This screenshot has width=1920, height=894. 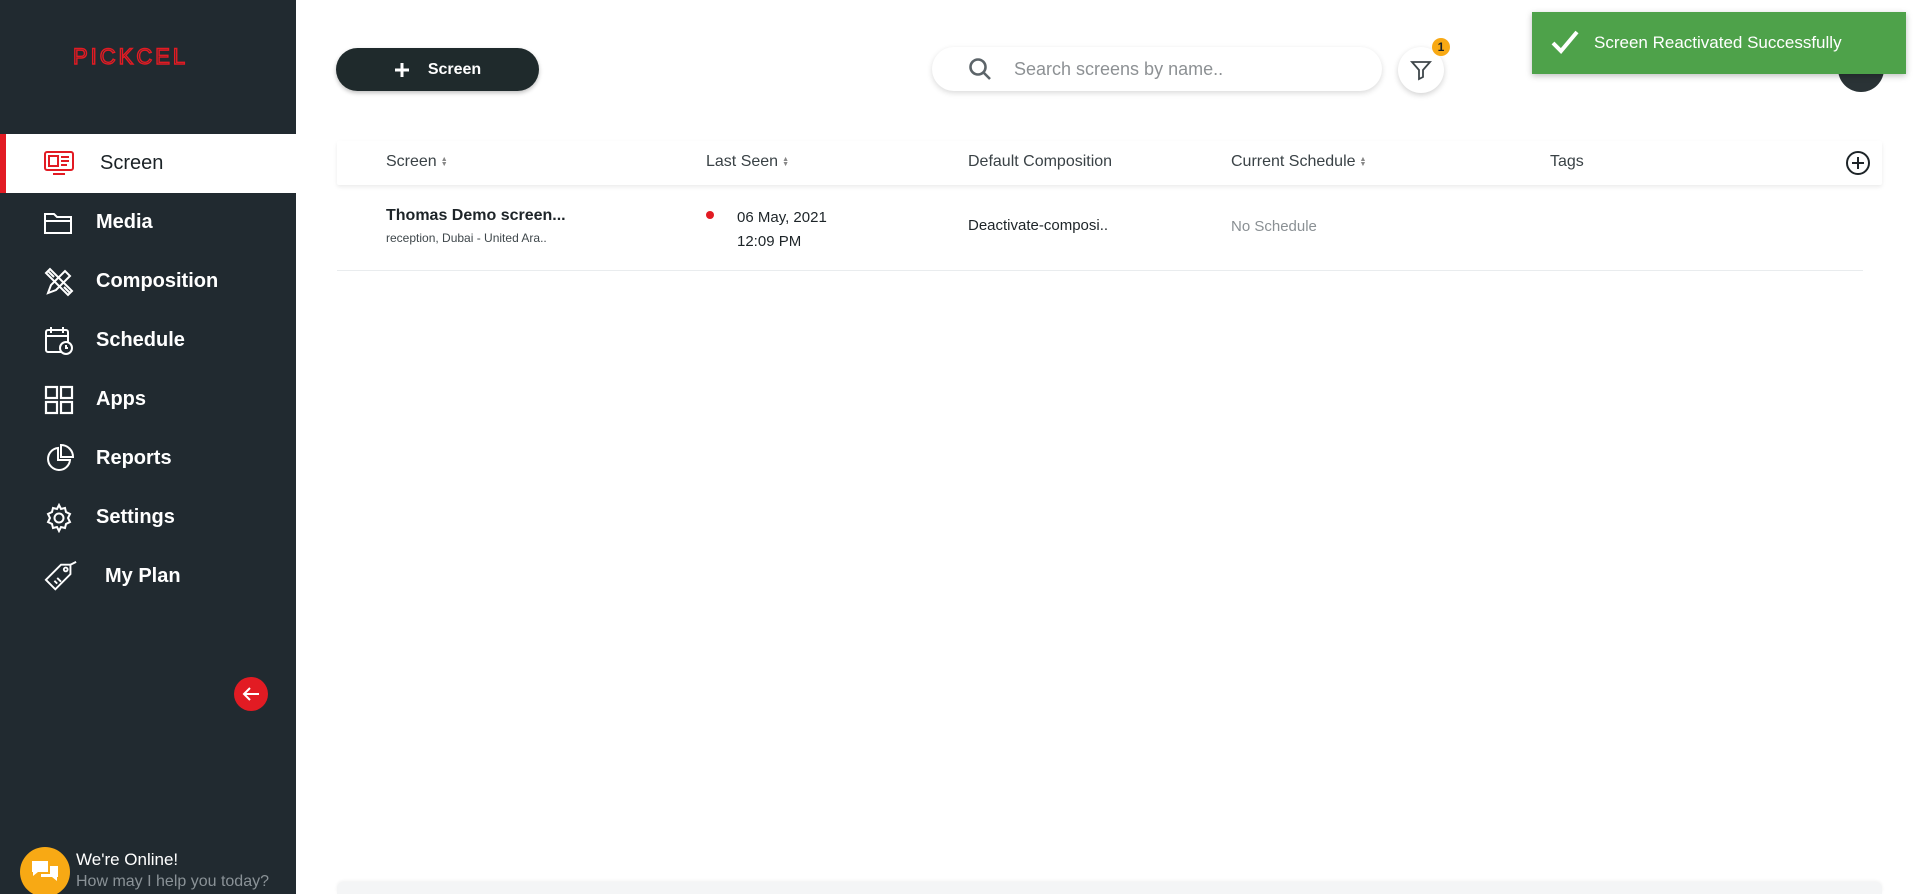 I want to click on sidebar-item-label: Media, so click(x=124, y=222).